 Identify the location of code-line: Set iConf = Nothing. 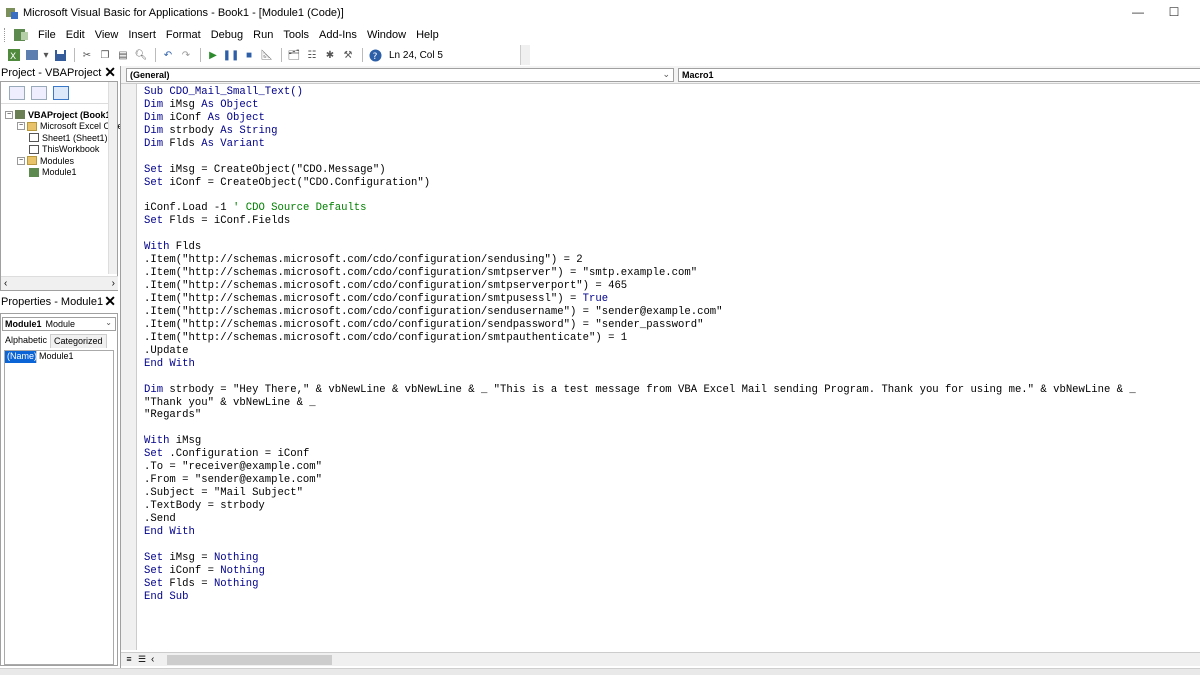
(640, 571).